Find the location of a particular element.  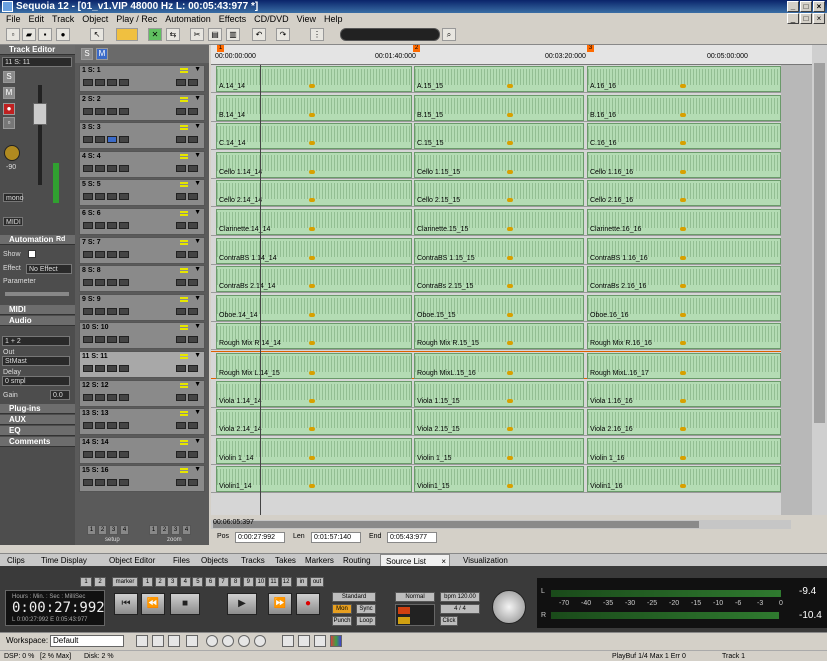

track-header: 13 S: 13 ▼ is located at coordinates (142, 422).